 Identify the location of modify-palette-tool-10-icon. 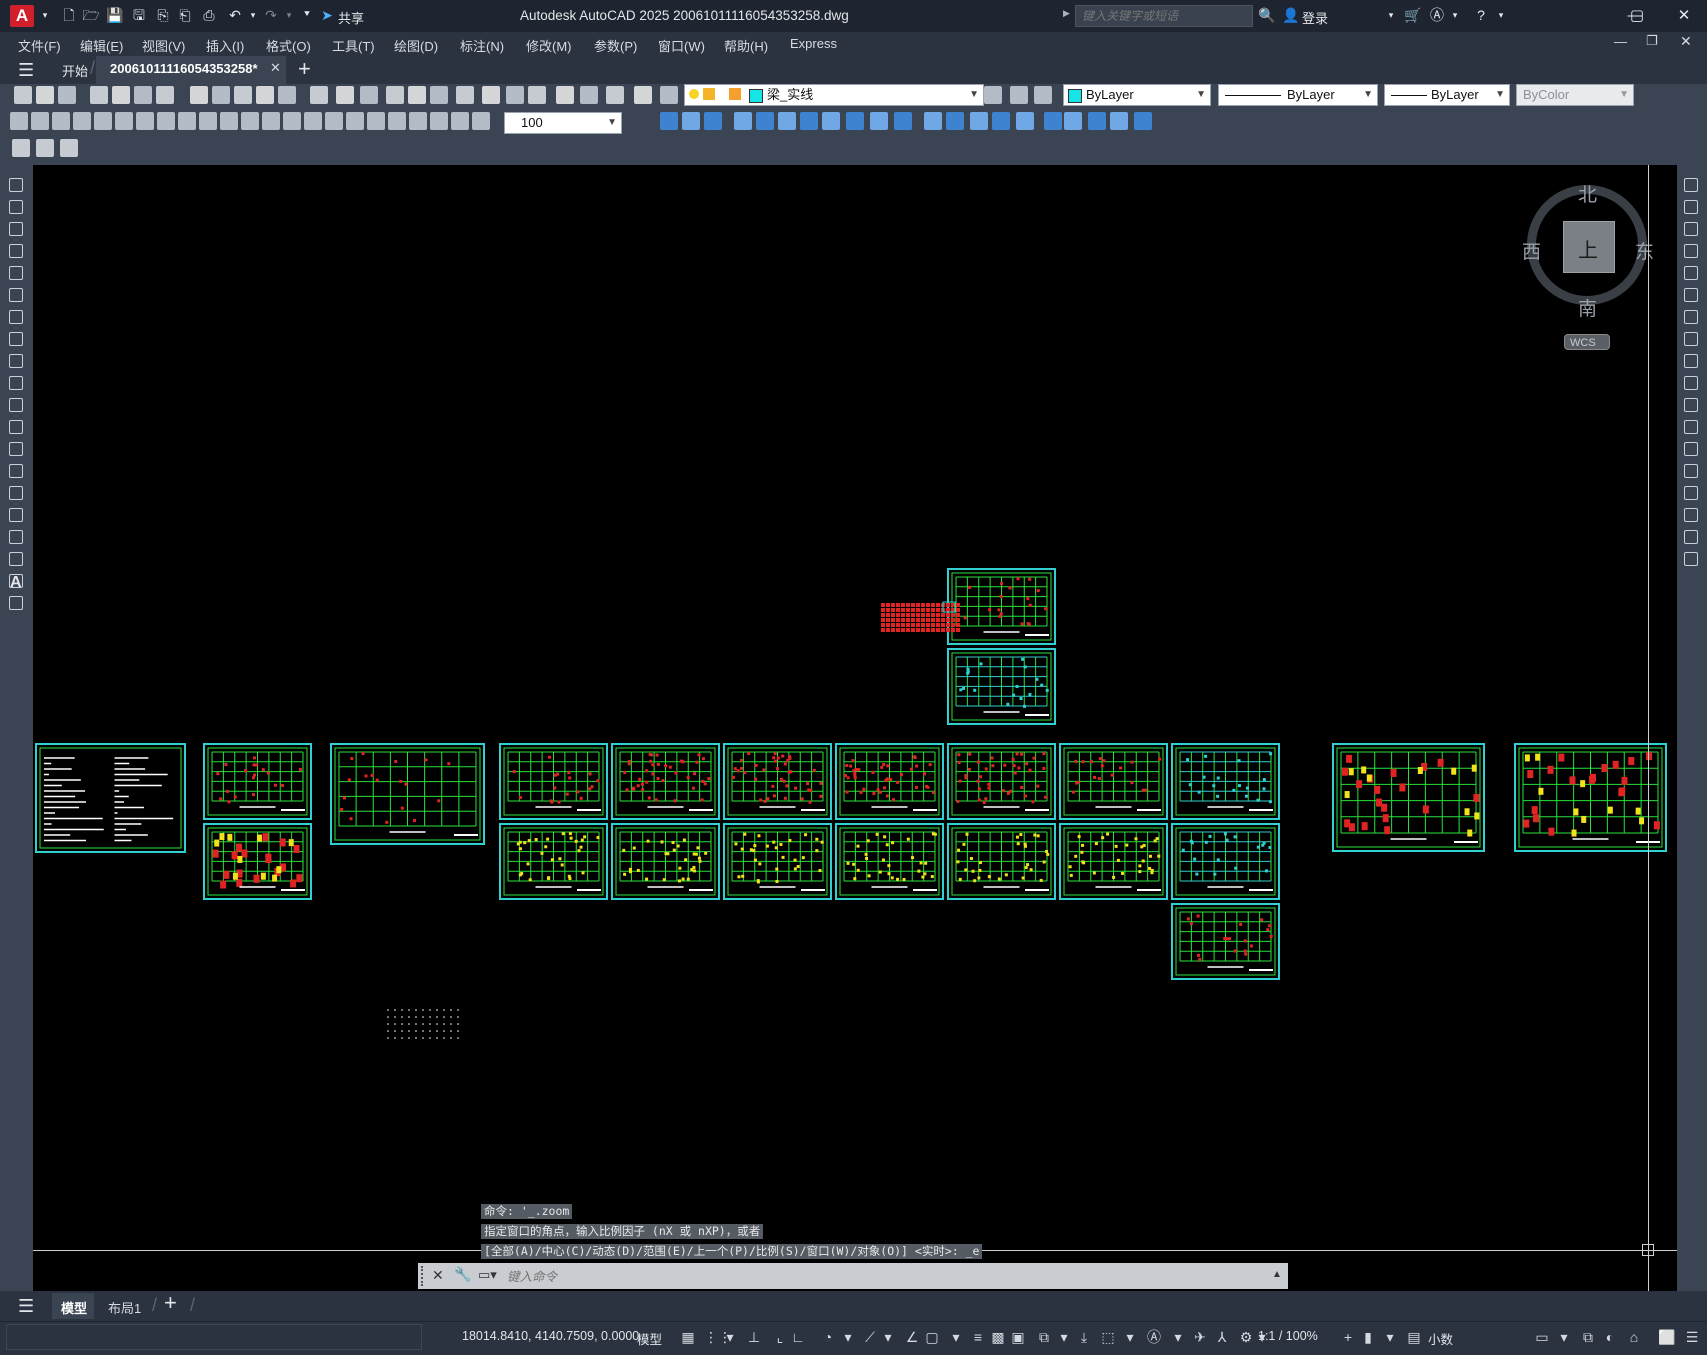
(1691, 383).